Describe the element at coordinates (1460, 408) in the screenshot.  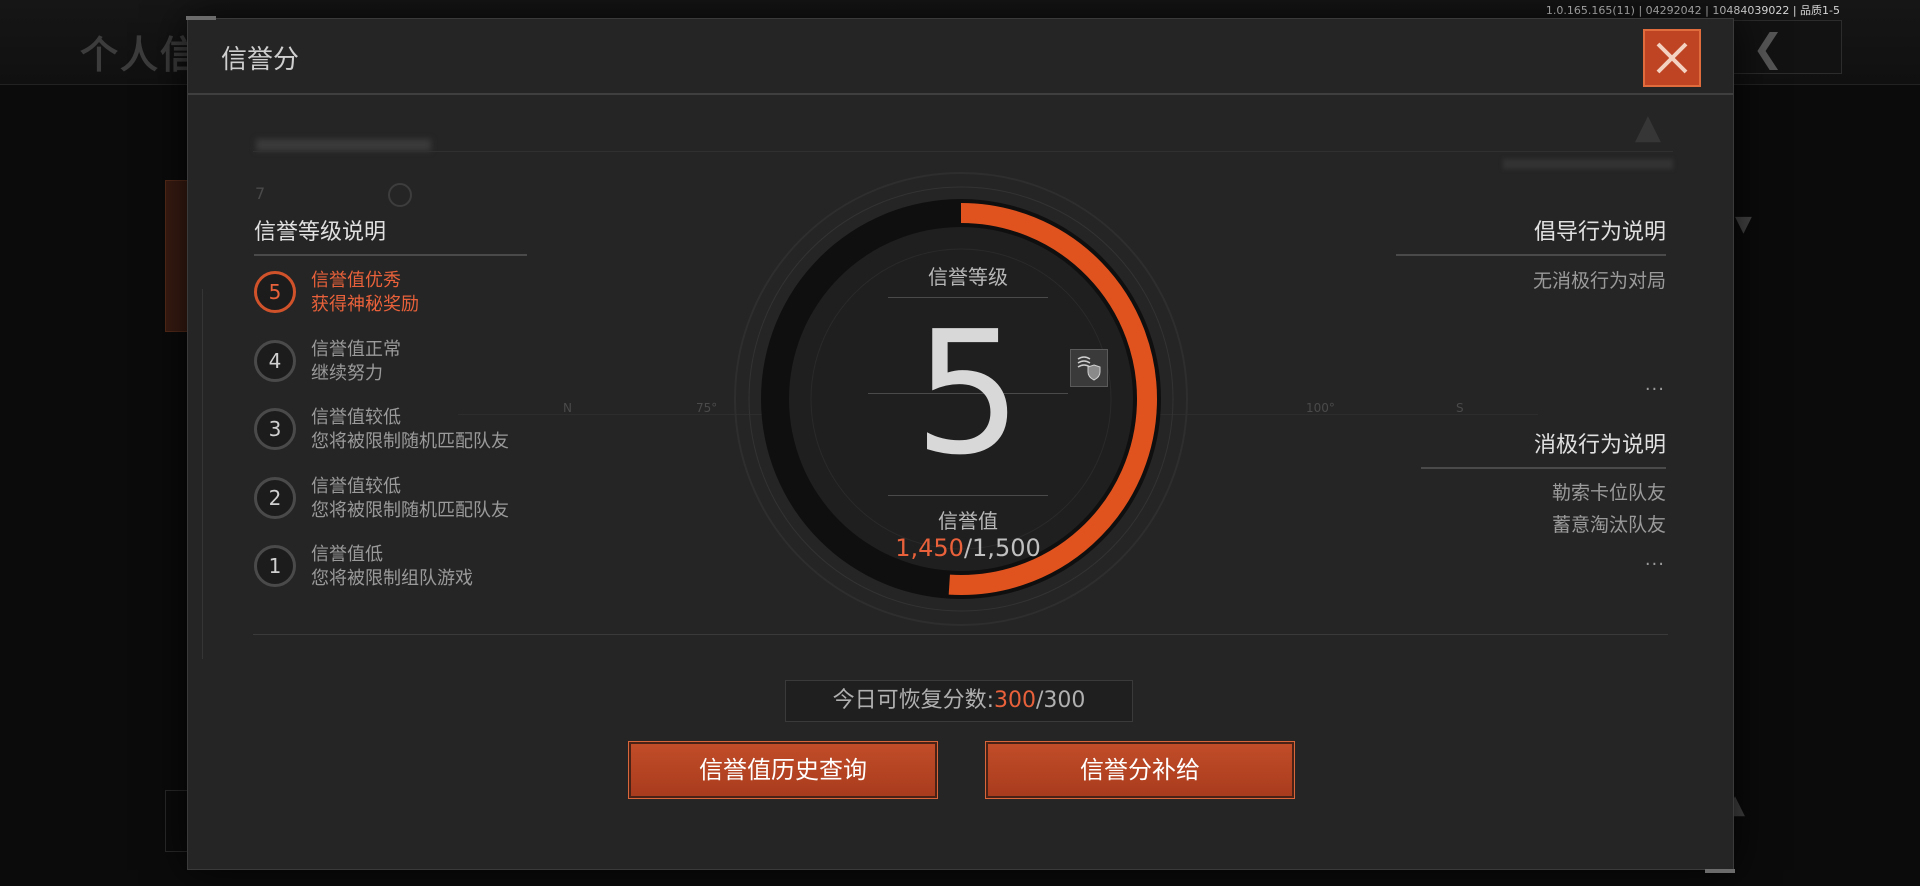
I see `compass-label: S` at that location.